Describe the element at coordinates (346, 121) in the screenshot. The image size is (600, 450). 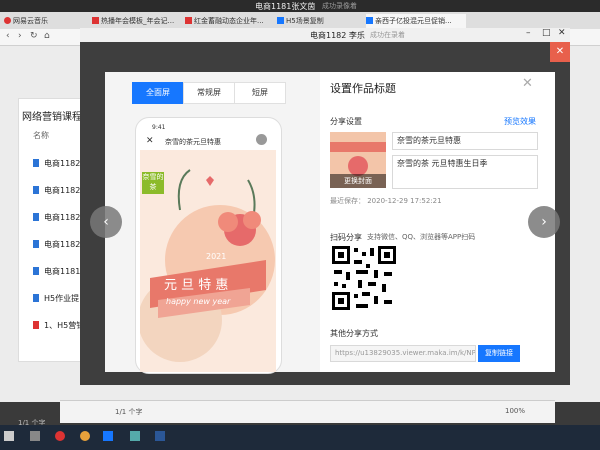
I see `share-settings-label: 分享设置` at that location.